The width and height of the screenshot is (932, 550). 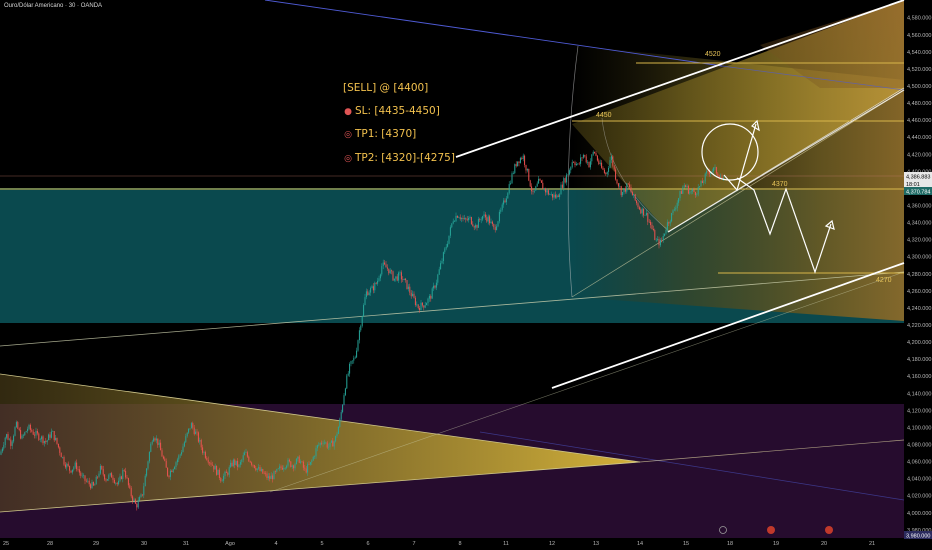 I want to click on price-axis-tick: 4,480.000, so click(x=919, y=104).